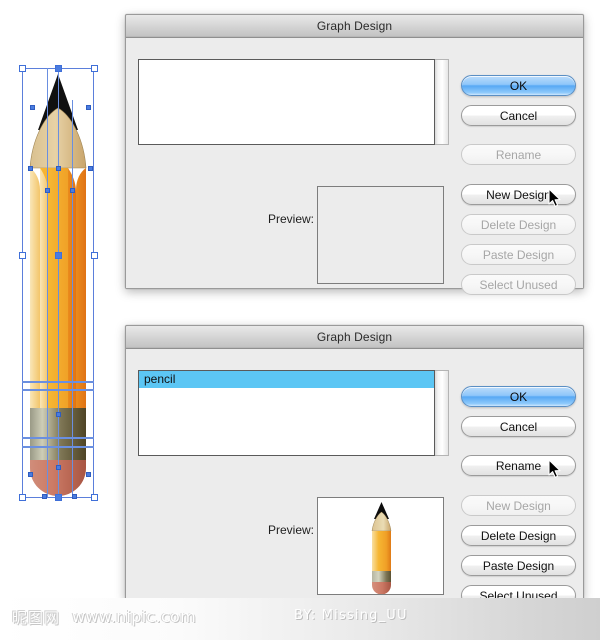 Image resolution: width=600 pixels, height=640 pixels. I want to click on path-anchor-eraser-left, so click(30, 474).